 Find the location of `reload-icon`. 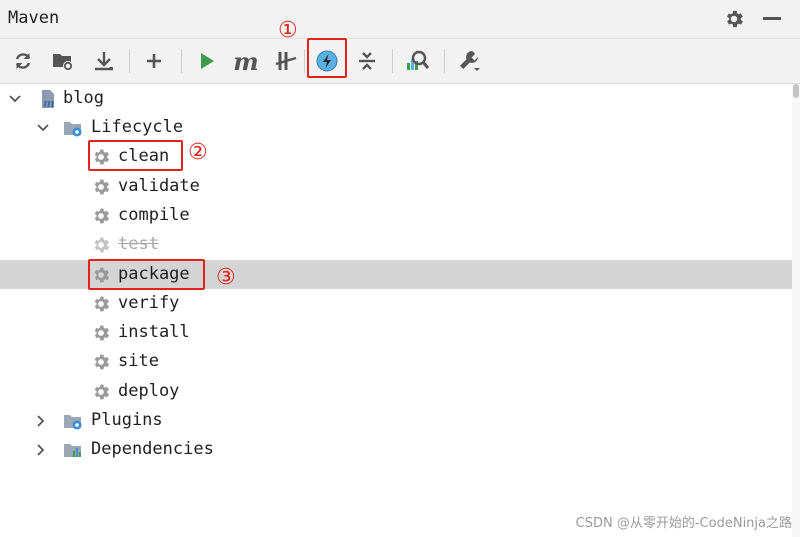

reload-icon is located at coordinates (23, 61).